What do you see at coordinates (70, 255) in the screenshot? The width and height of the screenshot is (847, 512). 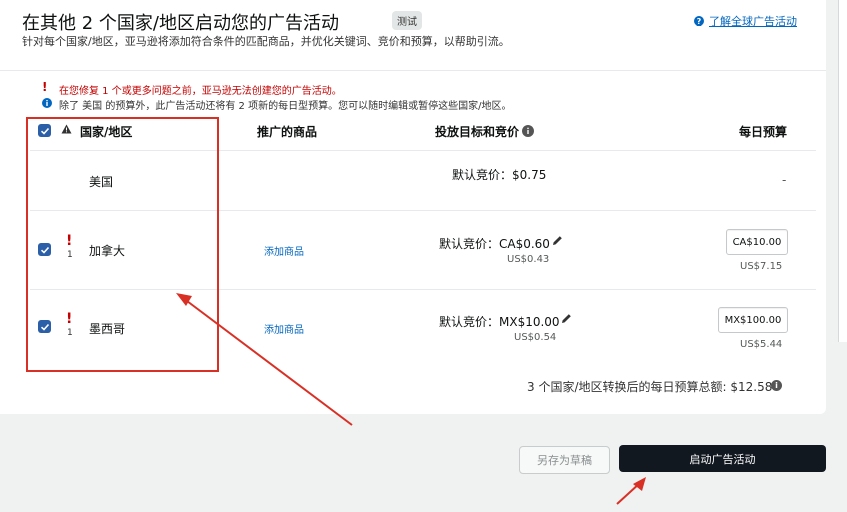 I see `row-canada-issue-count: 1` at bounding box center [70, 255].